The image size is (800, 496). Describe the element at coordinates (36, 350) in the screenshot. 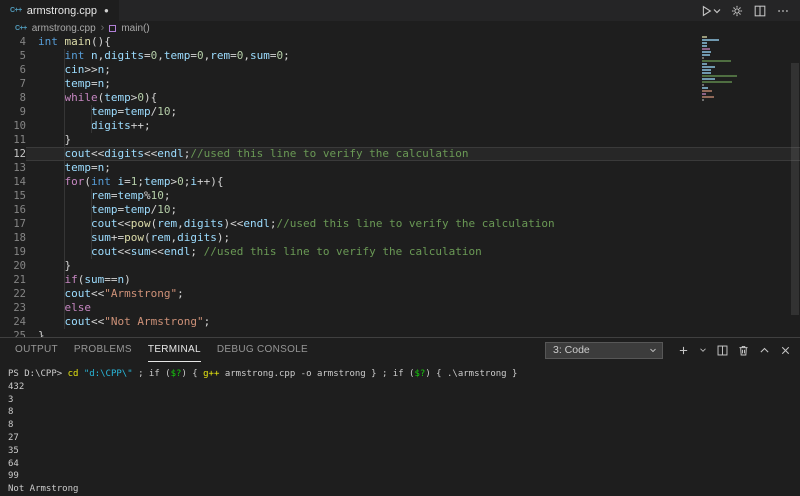

I see `panel-tab-output: OUTPUT` at that location.